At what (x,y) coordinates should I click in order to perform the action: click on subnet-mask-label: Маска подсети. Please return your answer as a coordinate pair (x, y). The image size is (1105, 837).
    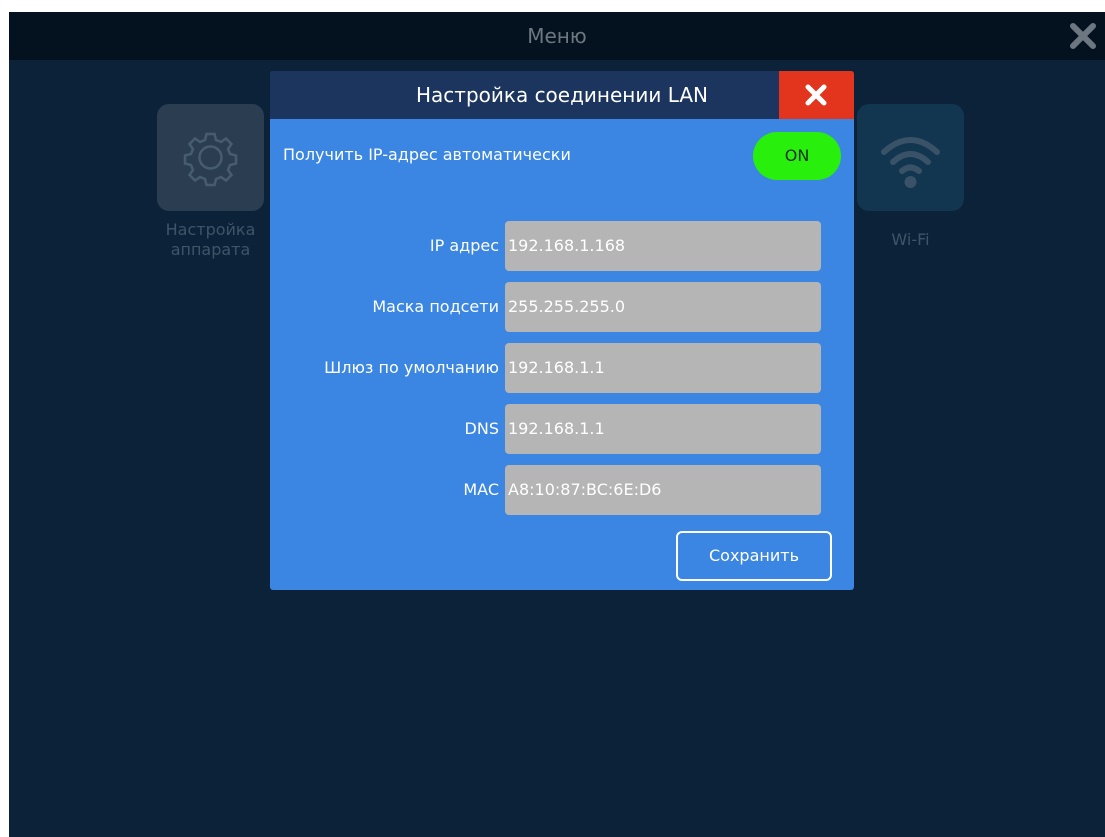
    Looking at the image, I should click on (435, 306).